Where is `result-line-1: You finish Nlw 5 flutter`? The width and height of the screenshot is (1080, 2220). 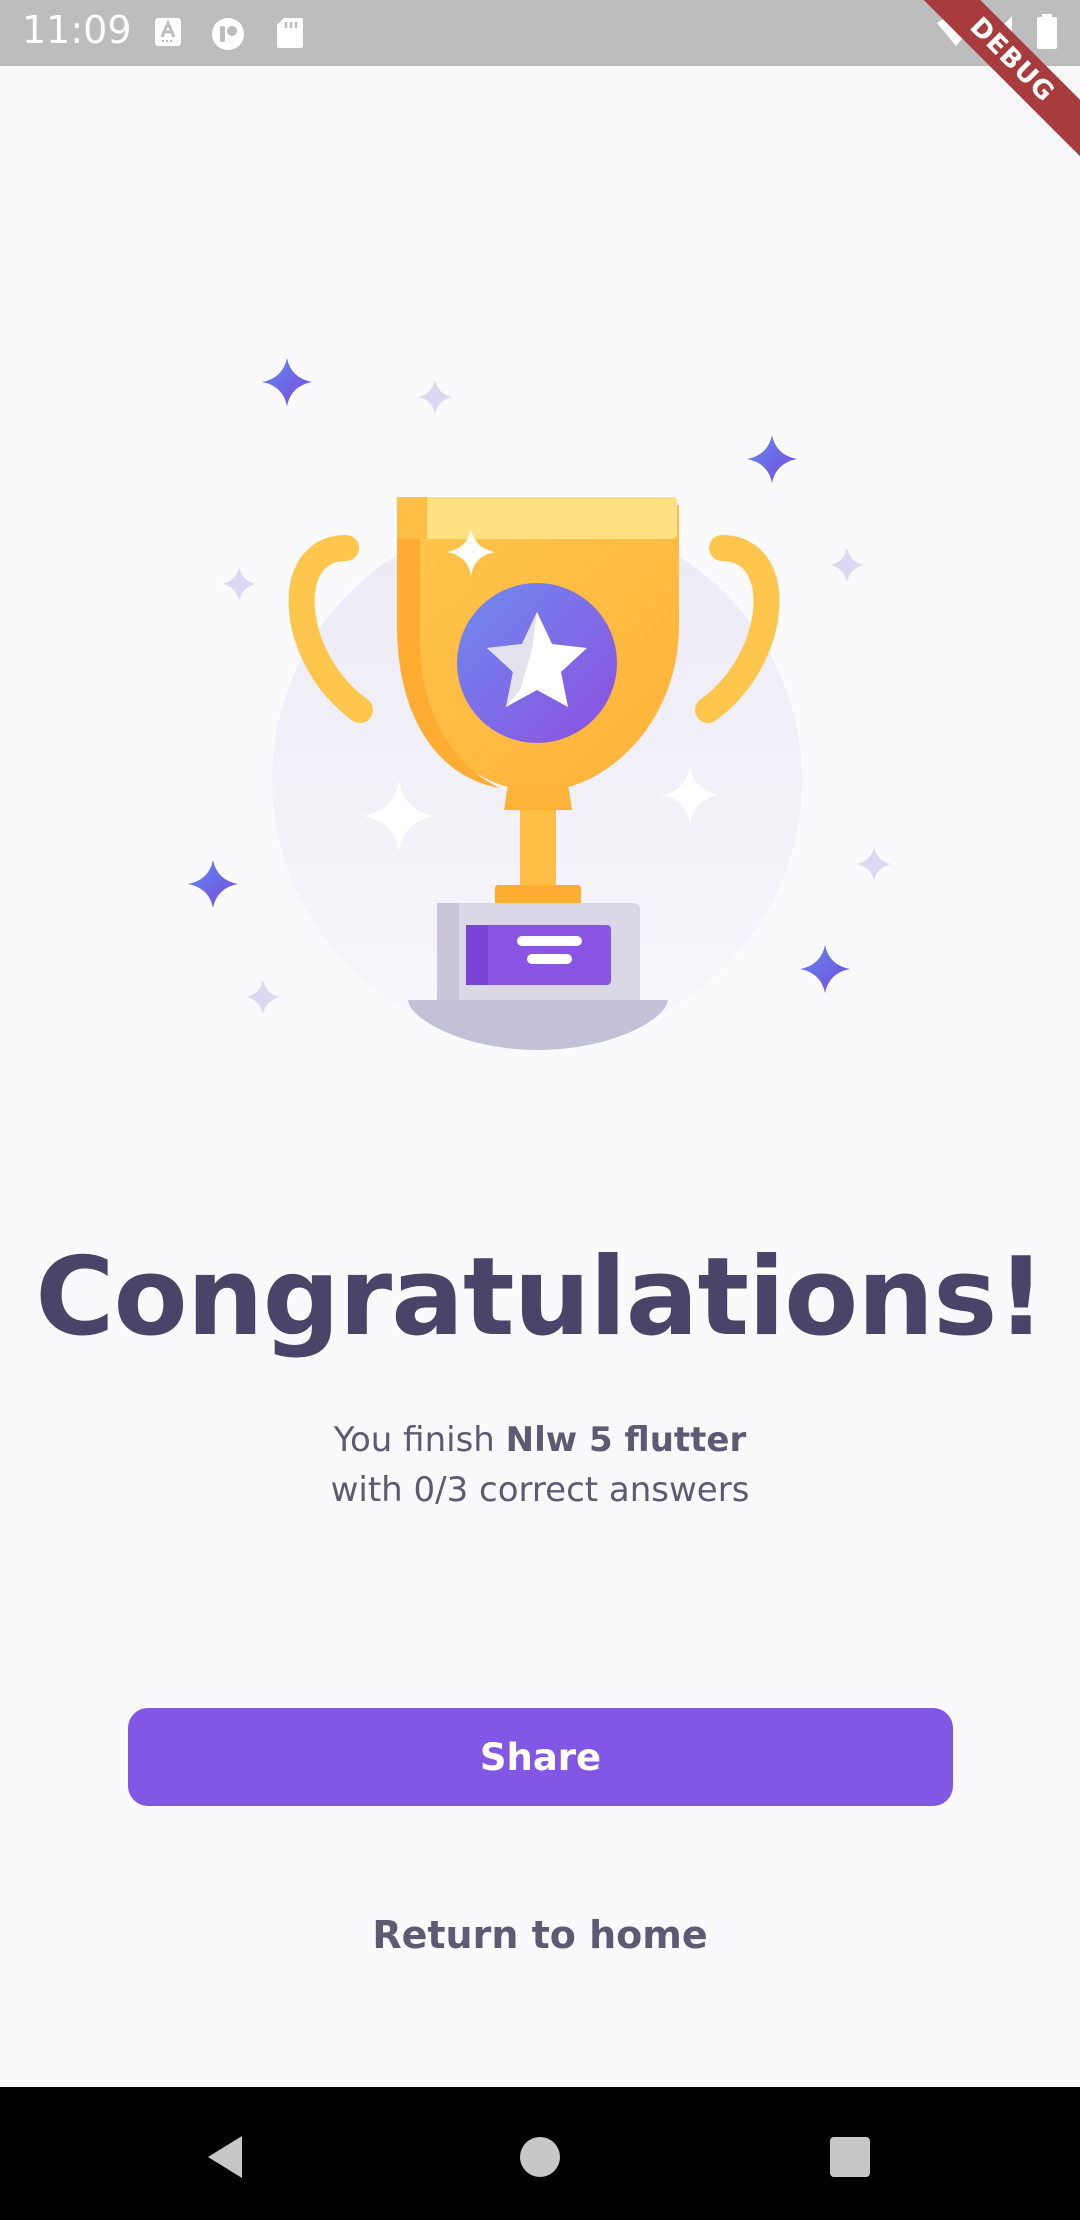 result-line-1: You finish Nlw 5 flutter is located at coordinates (540, 1440).